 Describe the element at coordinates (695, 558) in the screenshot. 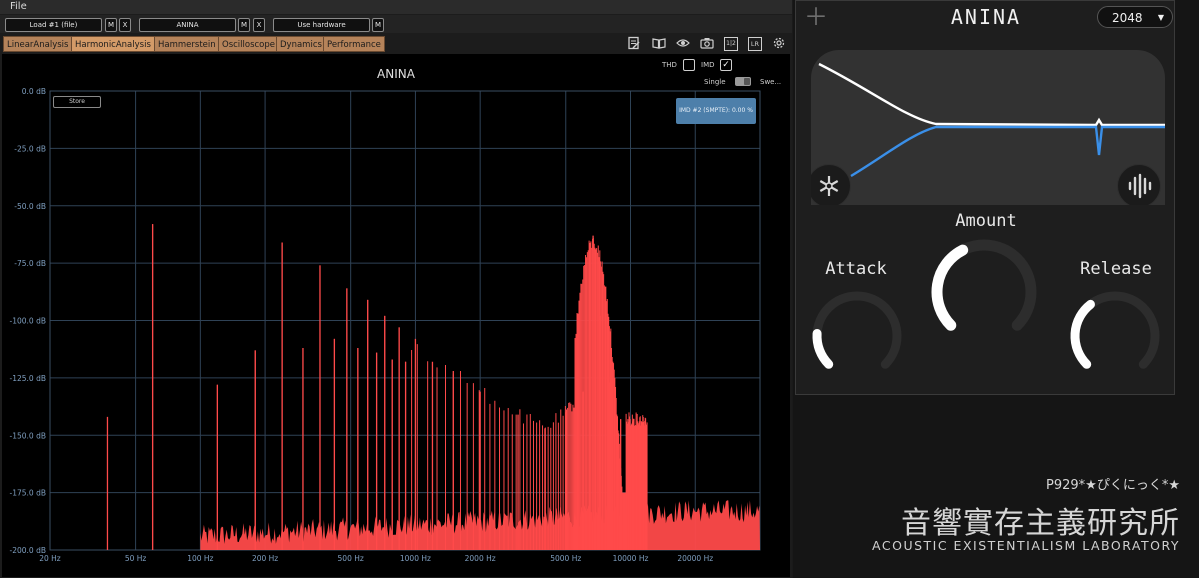

I see `x-tick-label: 20000 Hz` at that location.